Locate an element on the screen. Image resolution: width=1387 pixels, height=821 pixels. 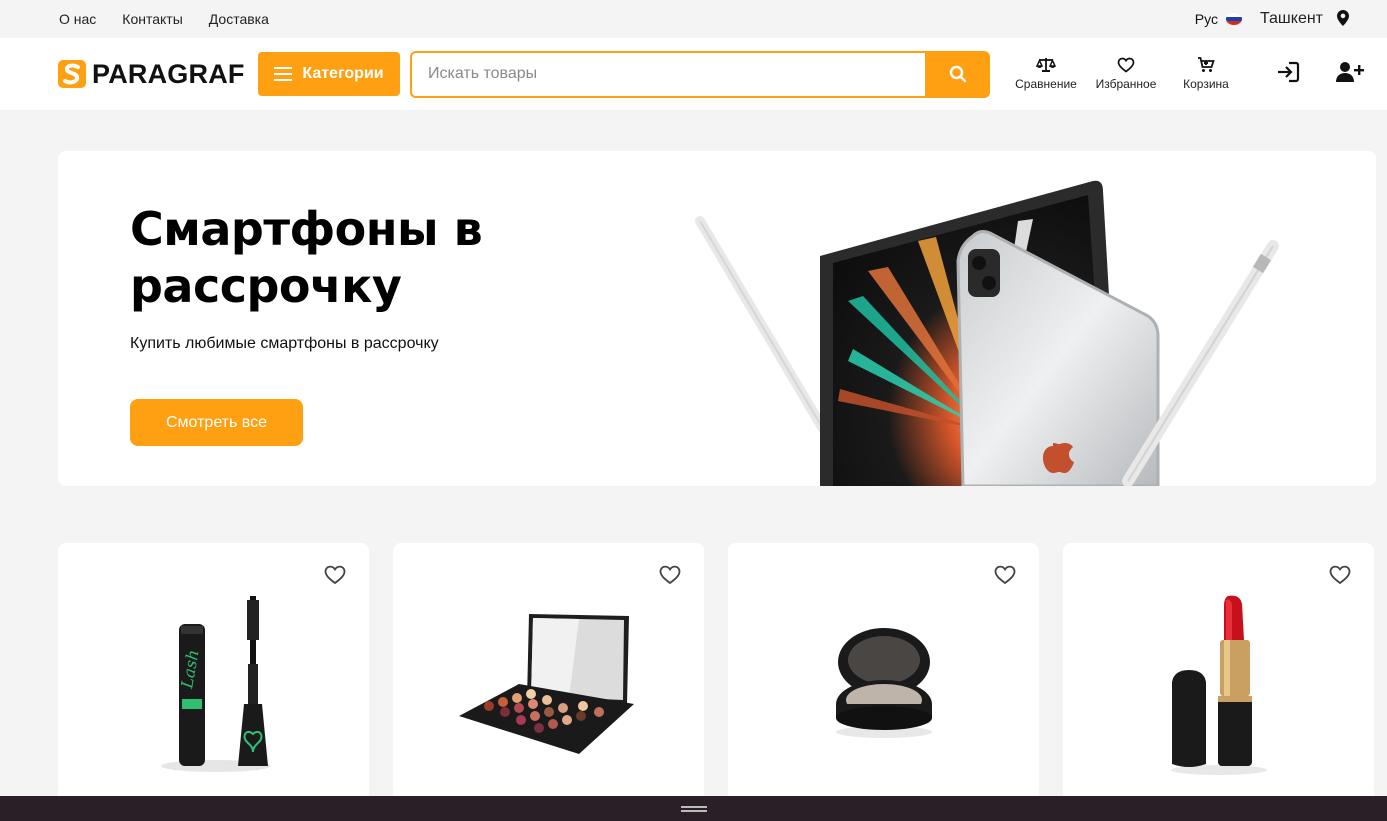
location-pin-icon is located at coordinates (1343, 19).